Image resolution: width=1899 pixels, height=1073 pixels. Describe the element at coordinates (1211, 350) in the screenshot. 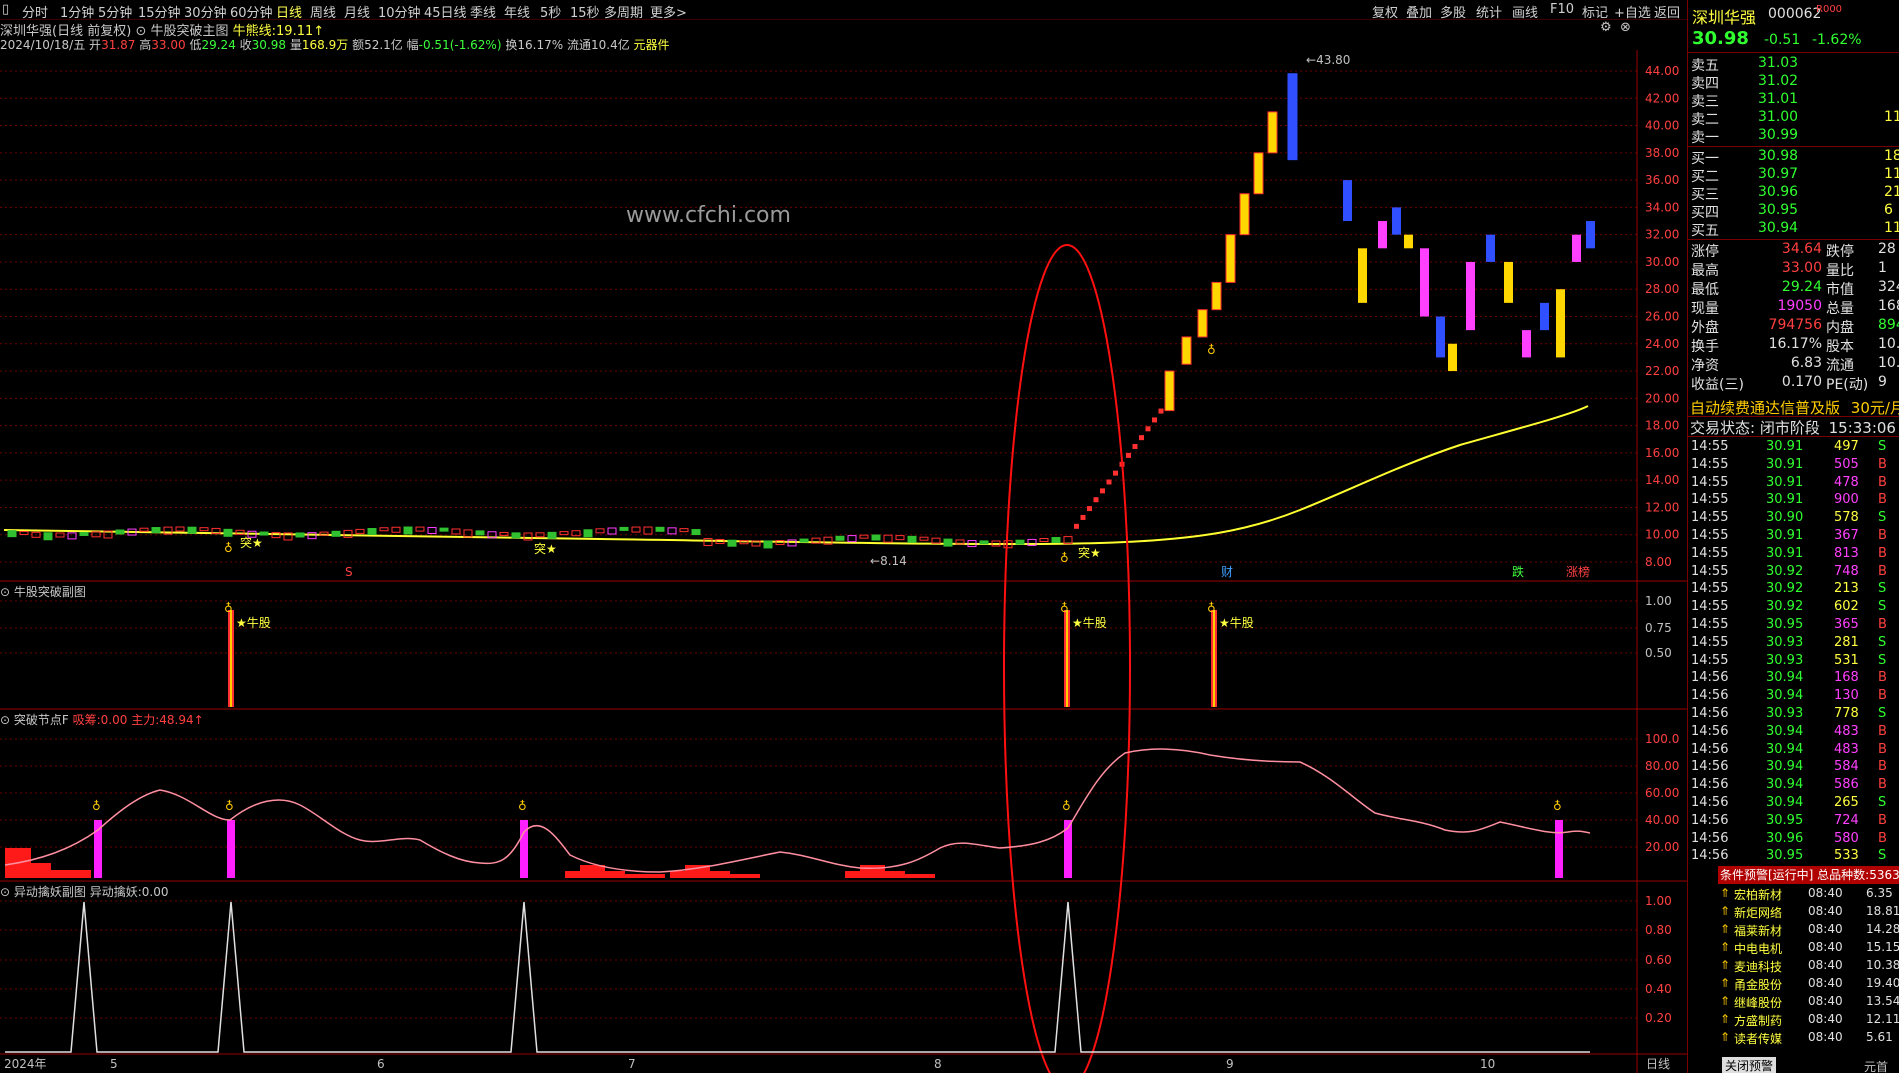

I see `money-bag-icon: ♁` at that location.